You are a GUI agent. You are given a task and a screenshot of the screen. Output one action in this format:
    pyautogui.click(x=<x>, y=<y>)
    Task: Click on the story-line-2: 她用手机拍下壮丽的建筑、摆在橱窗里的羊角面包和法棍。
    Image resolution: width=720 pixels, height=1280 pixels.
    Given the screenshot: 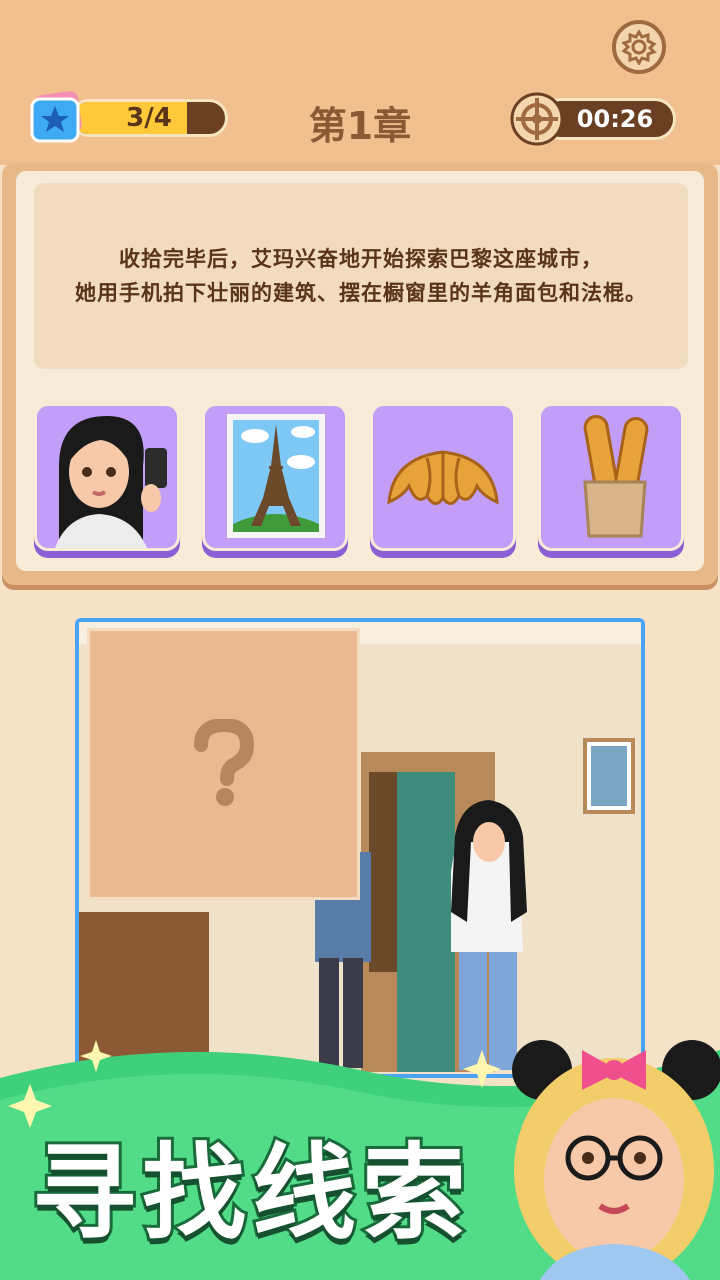 What is the action you would take?
    pyautogui.click(x=361, y=293)
    